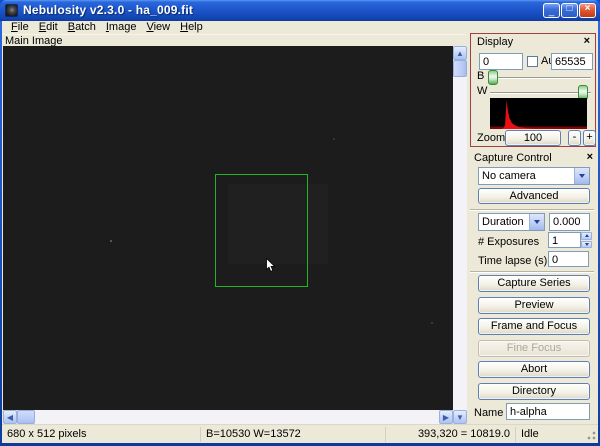 The height and width of the screenshot is (446, 600). I want to click on abort-button: Abort, so click(534, 369).